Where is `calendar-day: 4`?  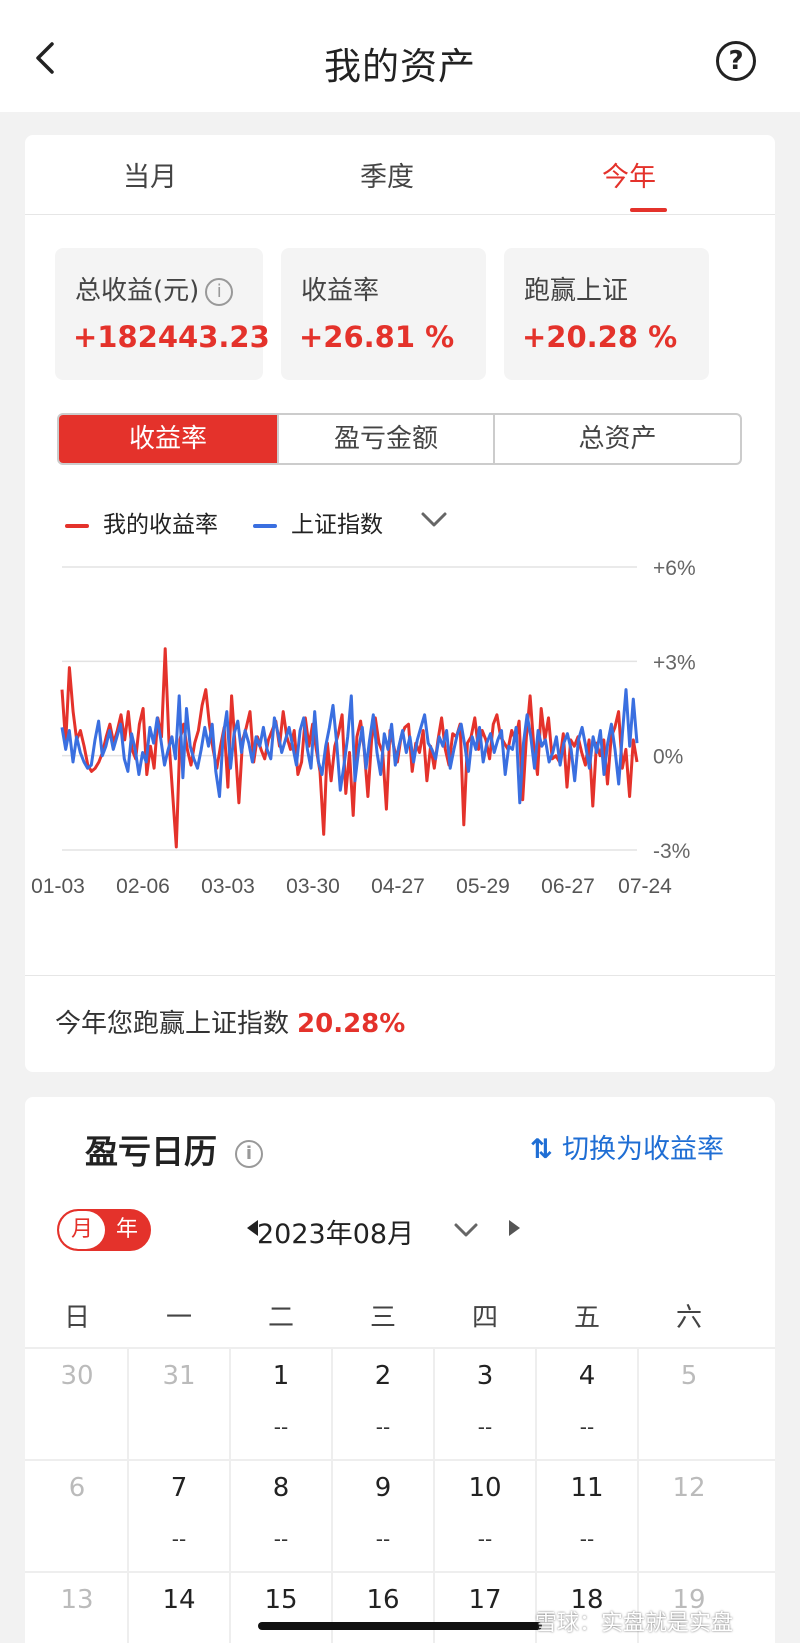
calendar-day: 4 is located at coordinates (587, 1376).